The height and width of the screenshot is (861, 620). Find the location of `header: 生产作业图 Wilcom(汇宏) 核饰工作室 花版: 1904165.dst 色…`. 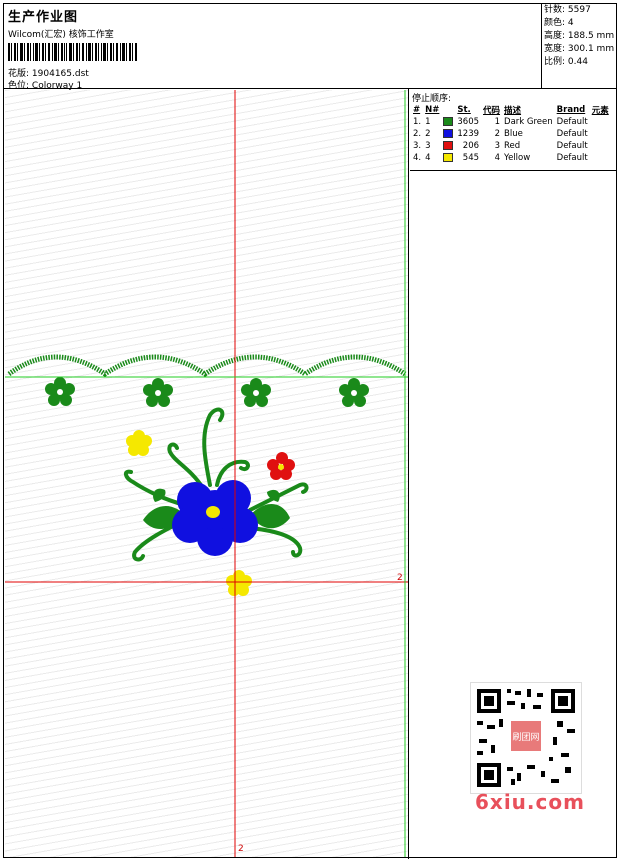

header: 生产作业图 Wilcom(汇宏) 核饰工作室 花版: 1904165.dst 色… is located at coordinates (273, 48).